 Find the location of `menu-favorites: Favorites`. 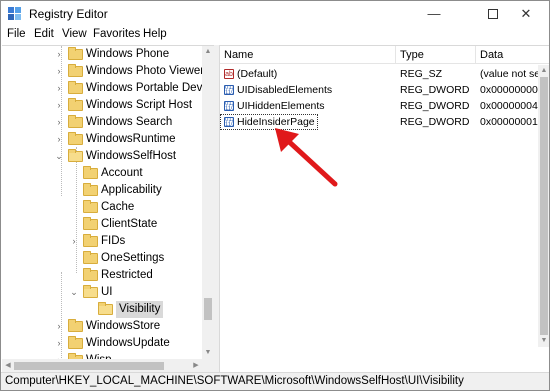

menu-favorites: Favorites is located at coordinates (116, 34).